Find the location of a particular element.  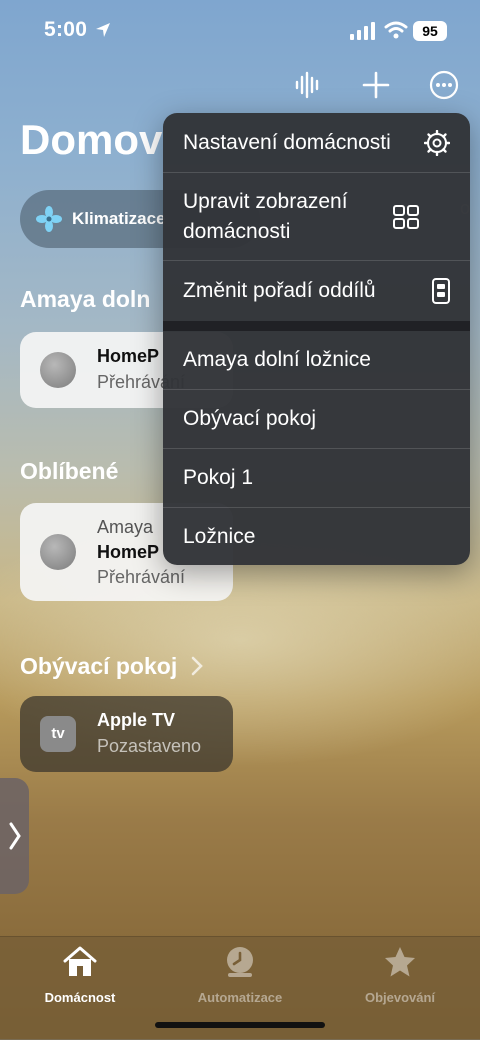

voice-intercom-button is located at coordinates (308, 85).